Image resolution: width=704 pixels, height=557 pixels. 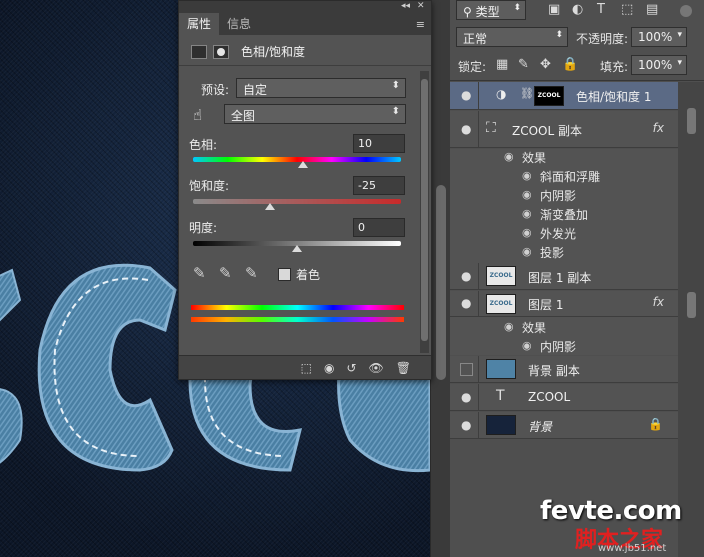 I want to click on lightness-input: 0, so click(x=379, y=227).